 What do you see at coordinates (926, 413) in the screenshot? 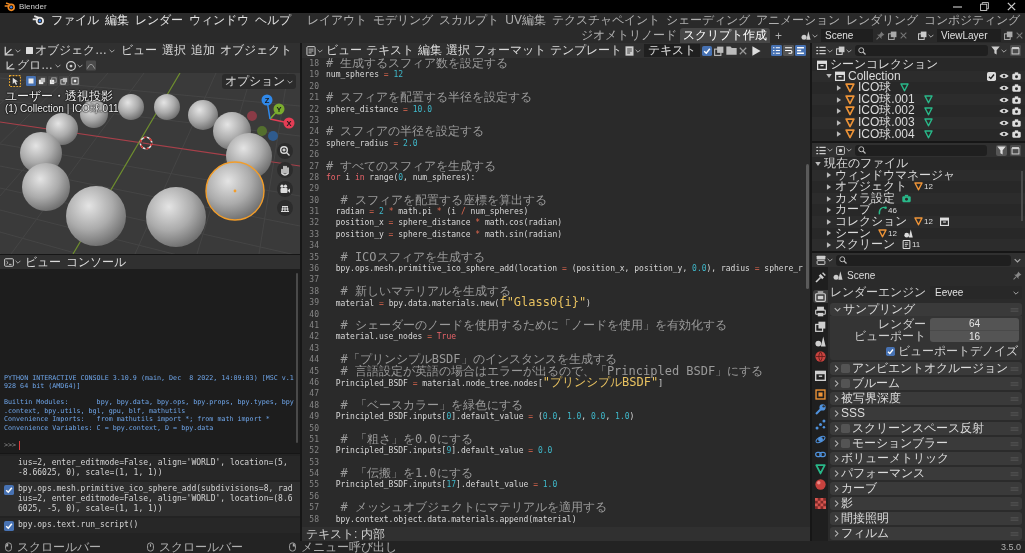
I see `panel-header: SSS` at bounding box center [926, 413].